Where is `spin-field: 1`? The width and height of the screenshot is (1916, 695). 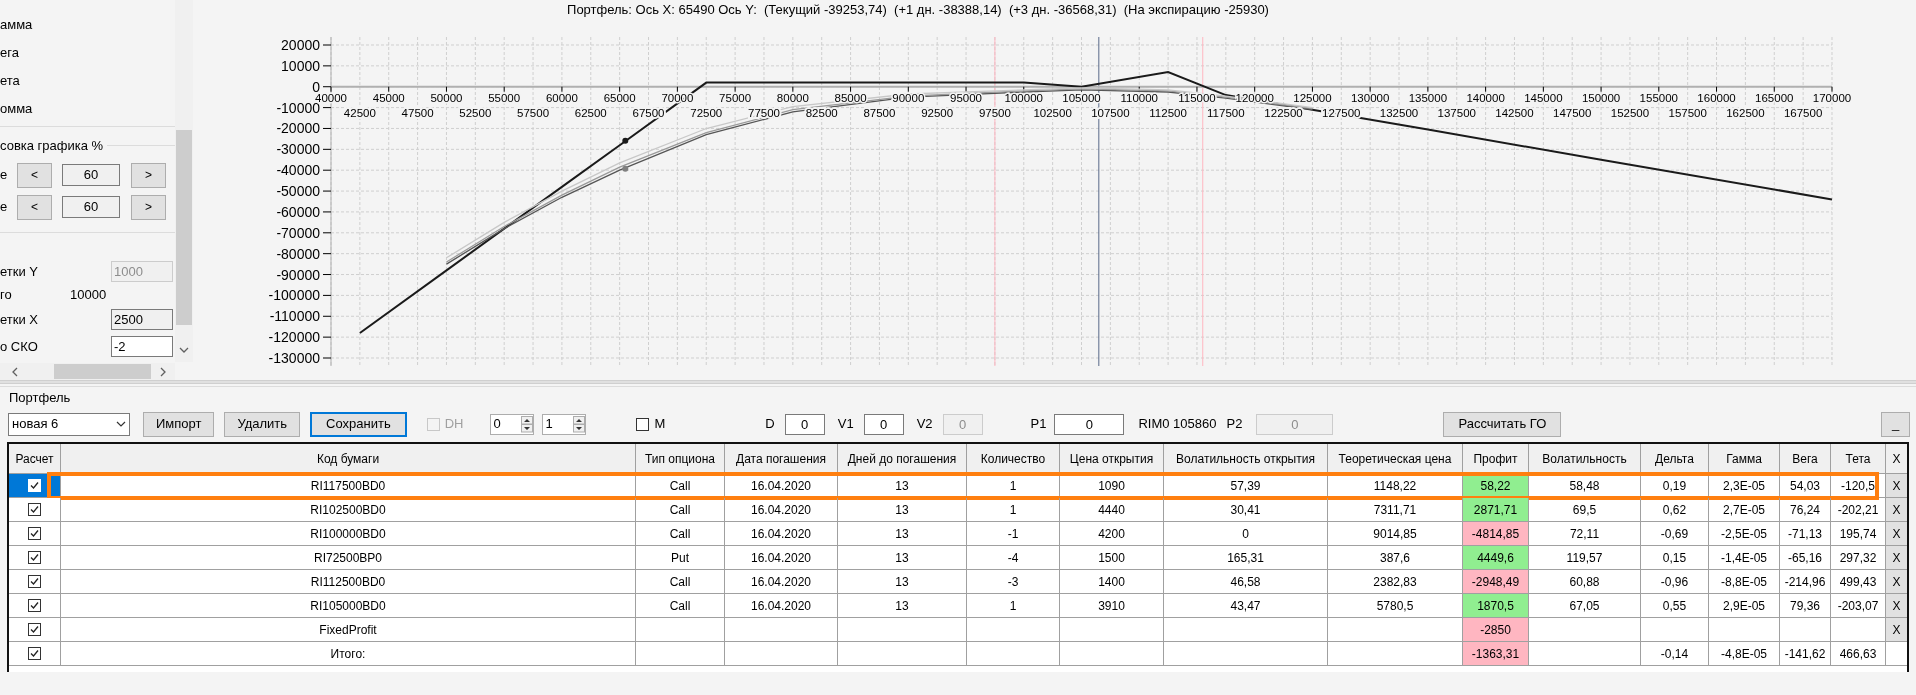 spin-field: 1 is located at coordinates (564, 424).